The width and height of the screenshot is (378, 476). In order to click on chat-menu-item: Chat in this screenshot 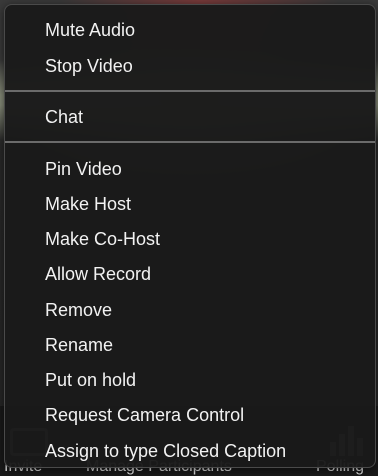, I will do `click(64, 117)`.